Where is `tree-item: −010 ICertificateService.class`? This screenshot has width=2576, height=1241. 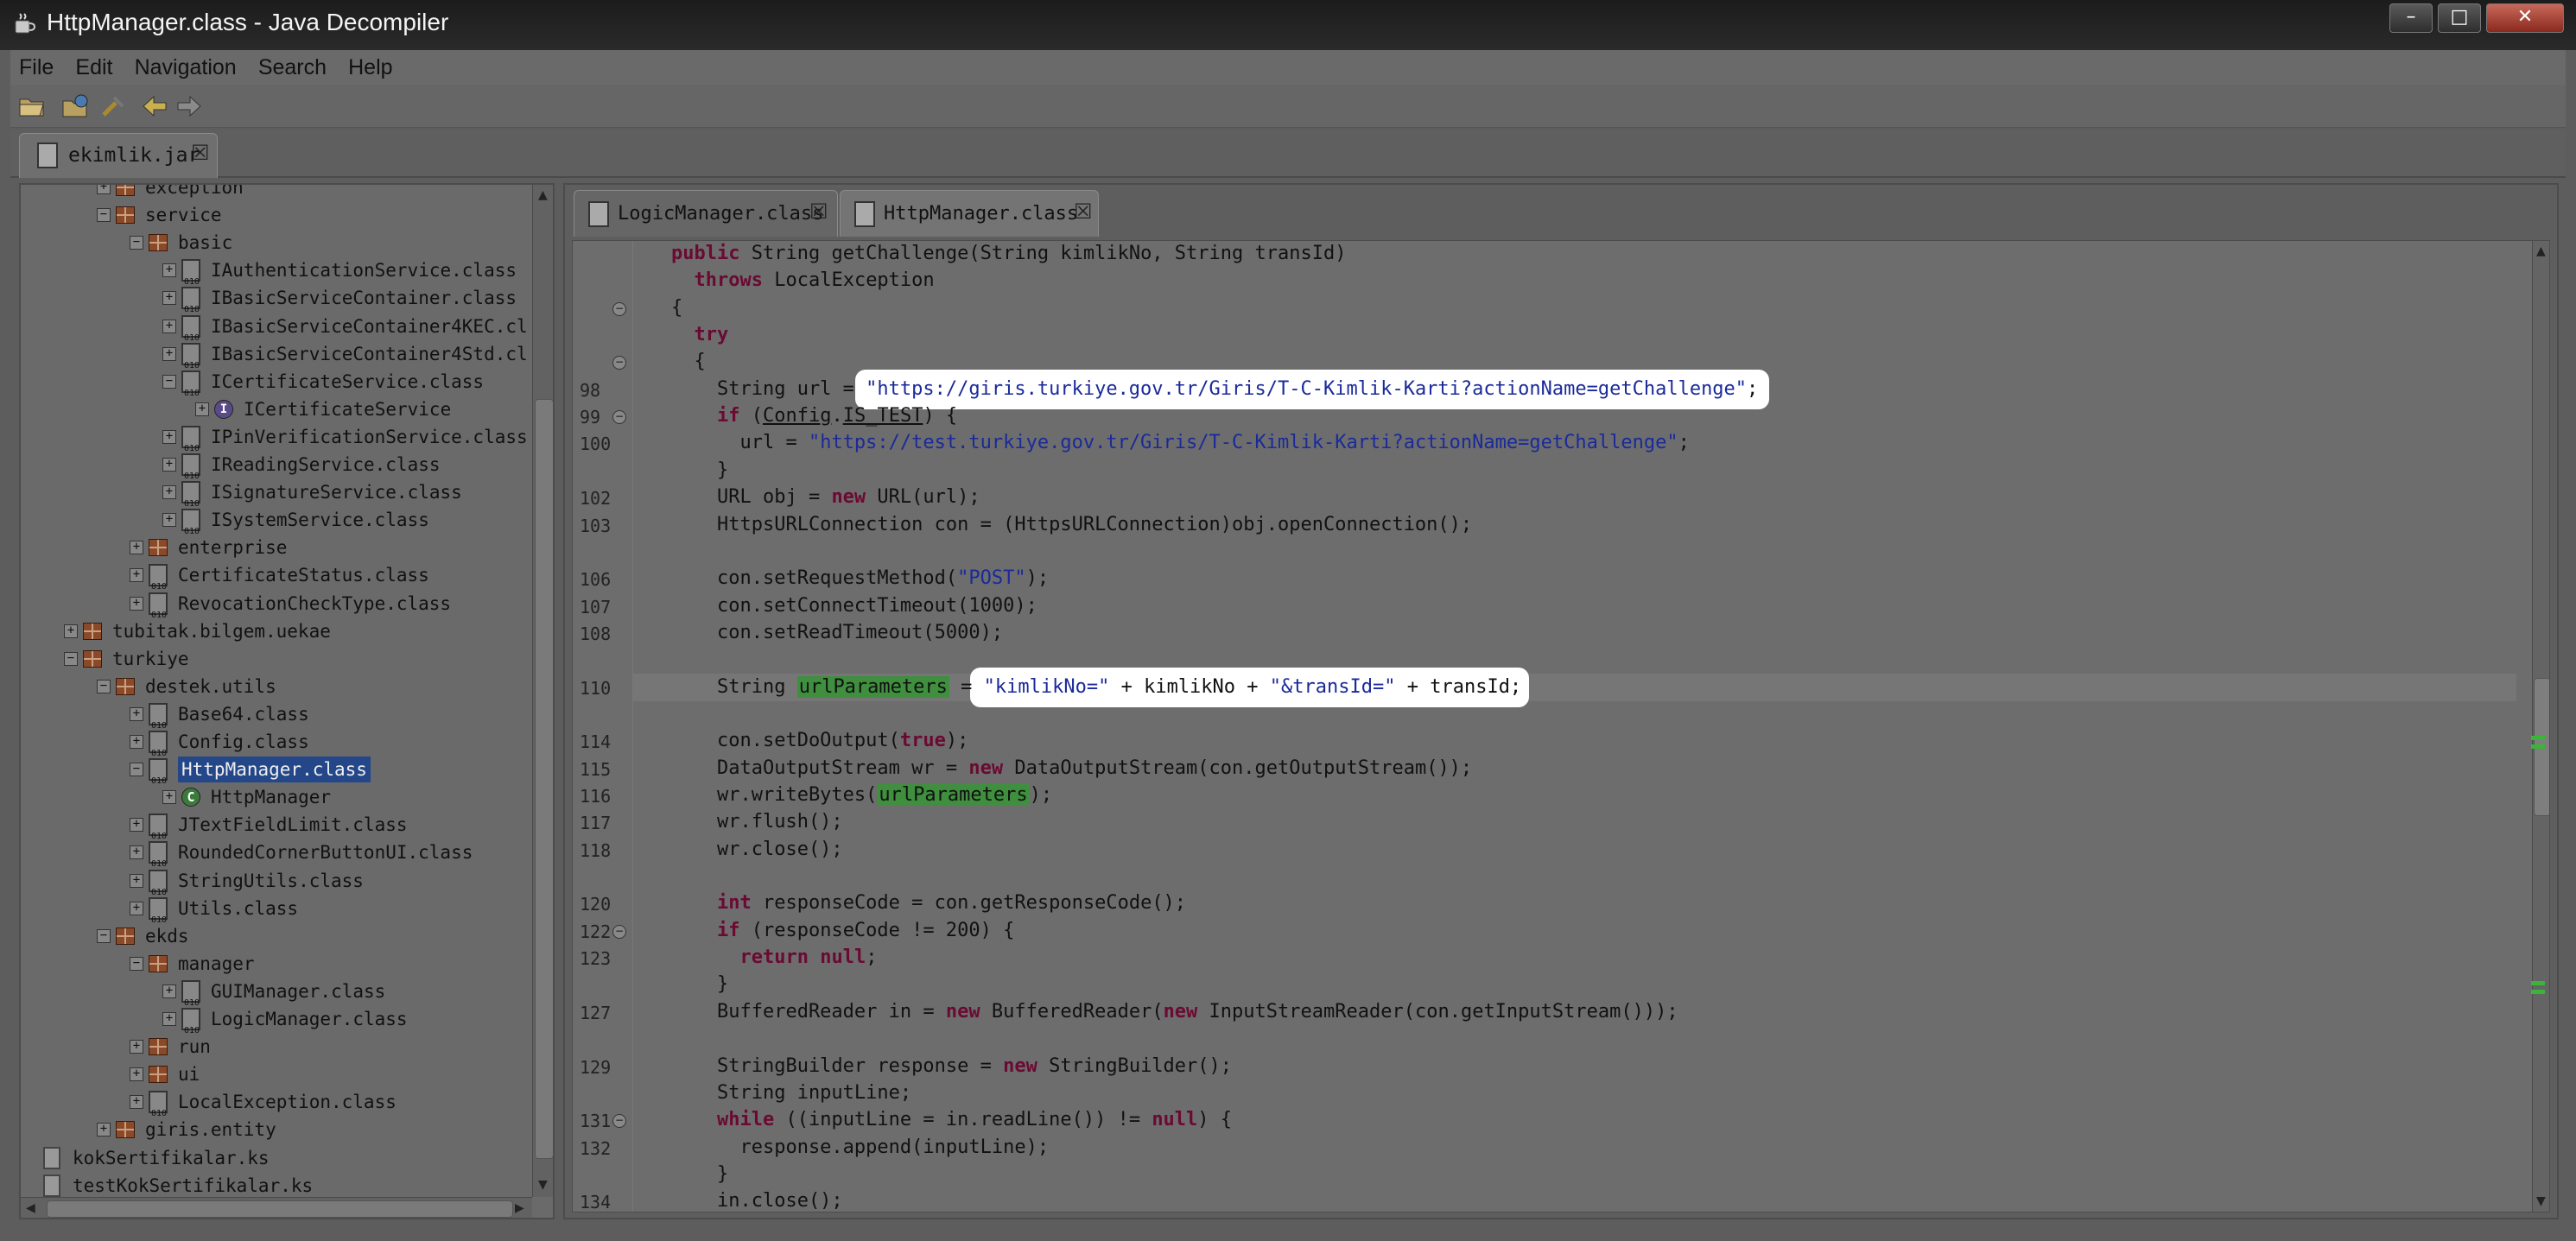
tree-item: −010 ICertificateService.class is located at coordinates (271, 383).